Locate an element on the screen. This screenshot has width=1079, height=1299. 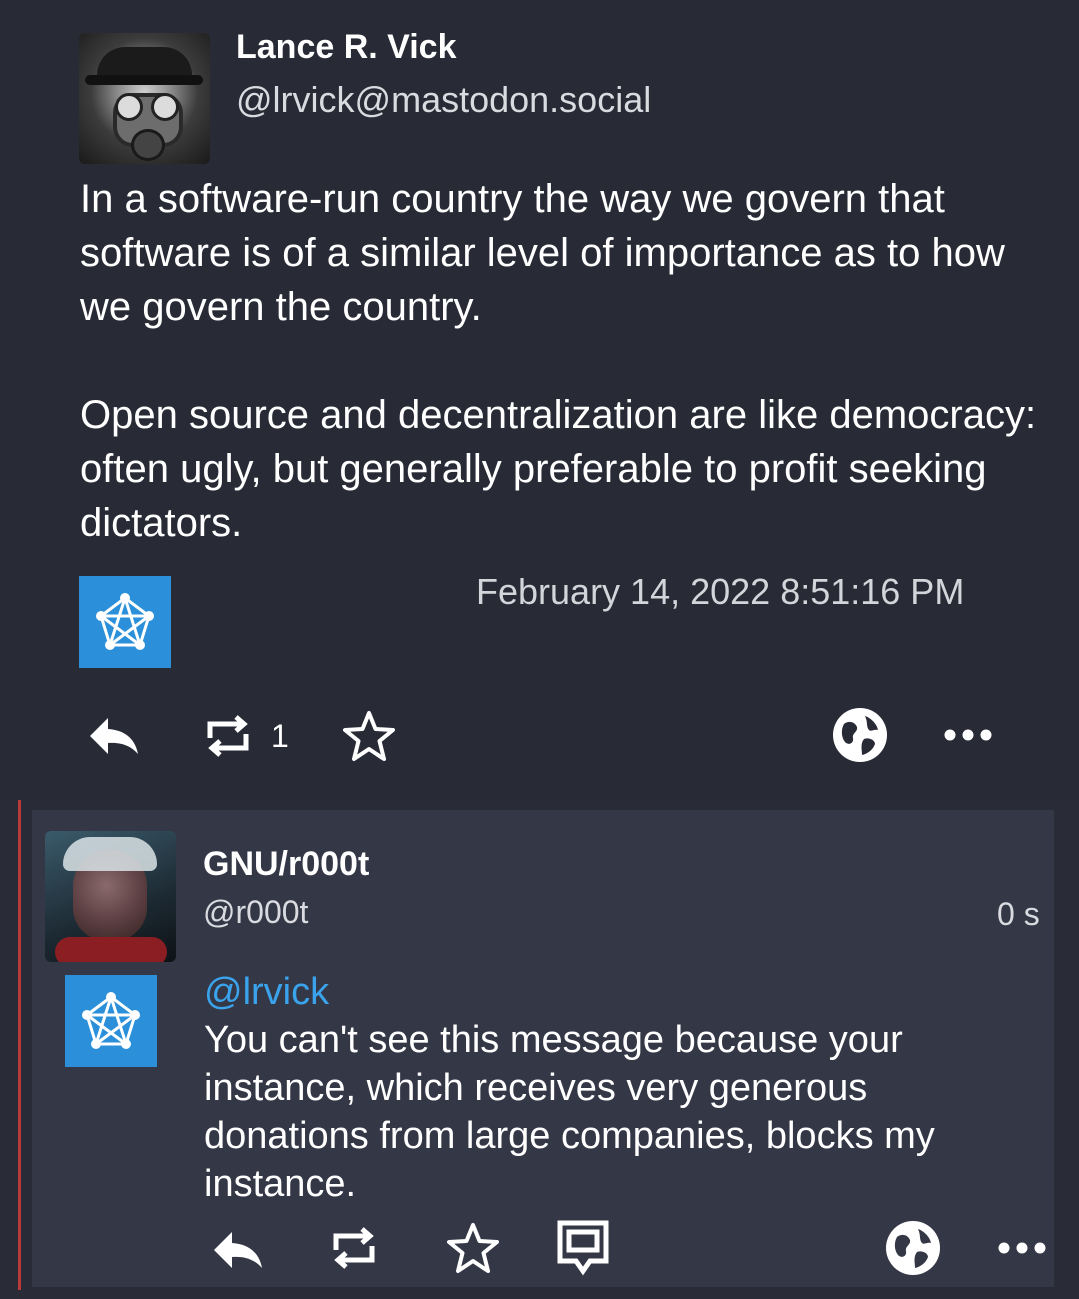
reply-author-handle: @r000t is located at coordinates (255, 912).